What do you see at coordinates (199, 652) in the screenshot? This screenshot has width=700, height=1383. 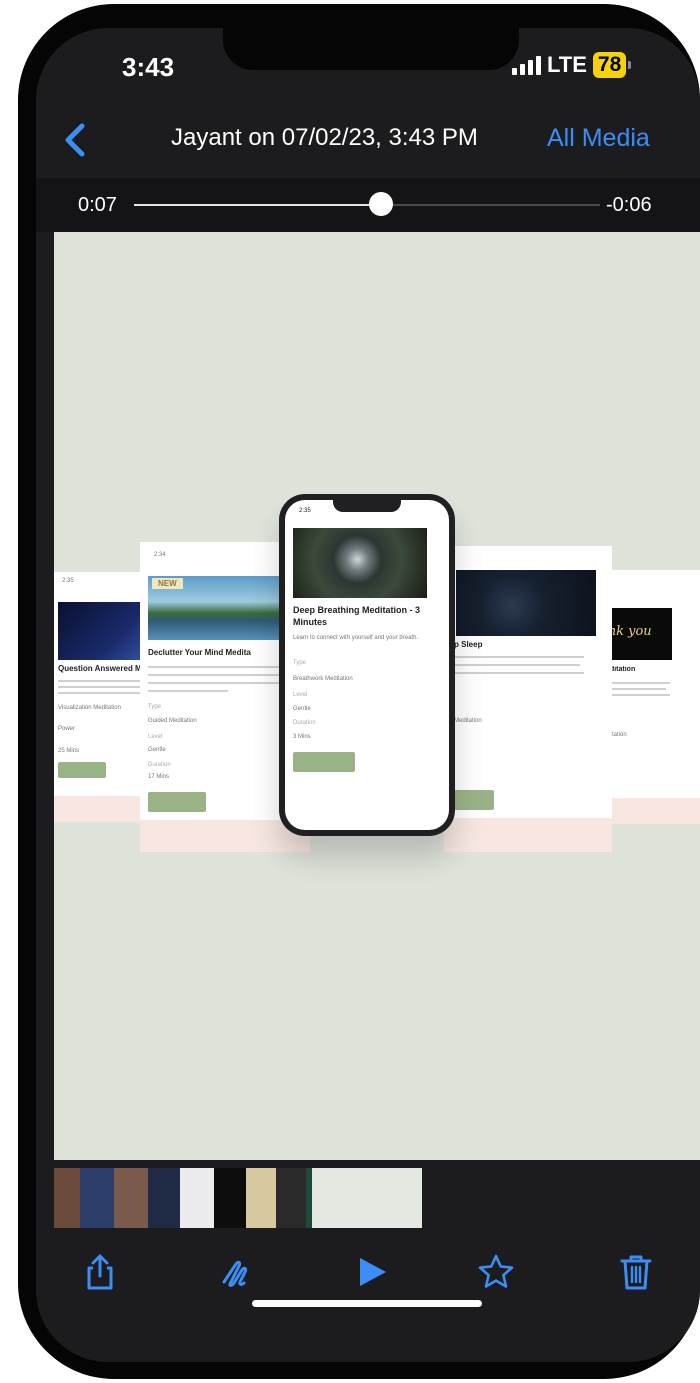 I see `left-card-1-title: Declutter Your Mind Medita` at bounding box center [199, 652].